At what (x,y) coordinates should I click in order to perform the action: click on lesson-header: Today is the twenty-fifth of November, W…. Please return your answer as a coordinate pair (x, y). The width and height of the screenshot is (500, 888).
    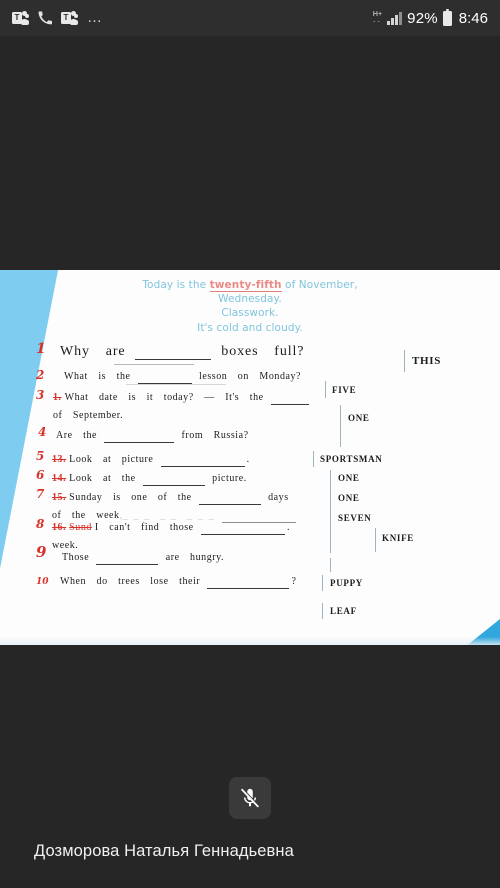
    Looking at the image, I should click on (250, 306).